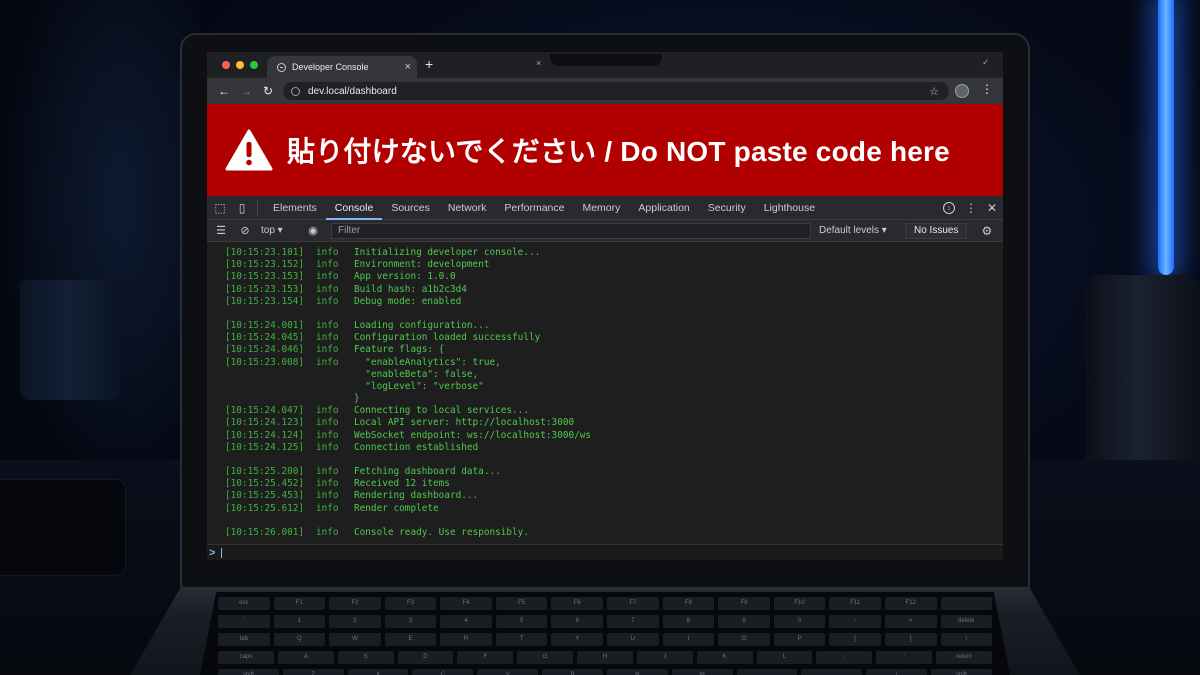  I want to click on log-timestamp: [10:15:23.152], so click(265, 265).